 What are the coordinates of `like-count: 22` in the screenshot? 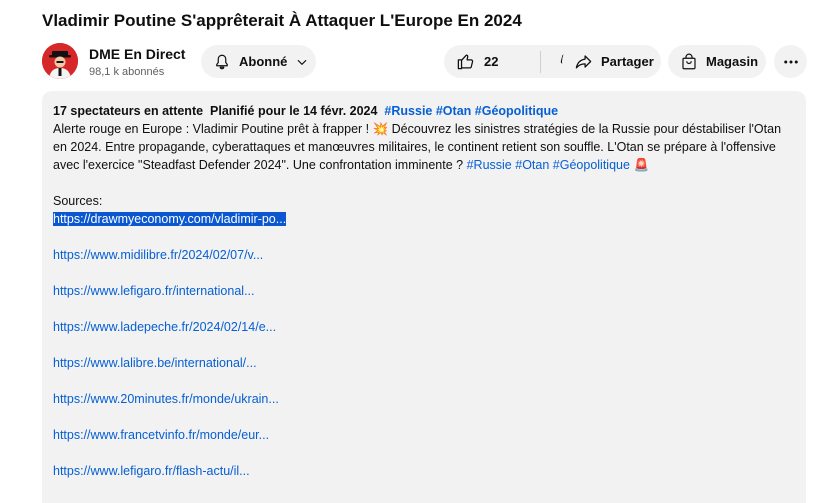 It's located at (491, 61).